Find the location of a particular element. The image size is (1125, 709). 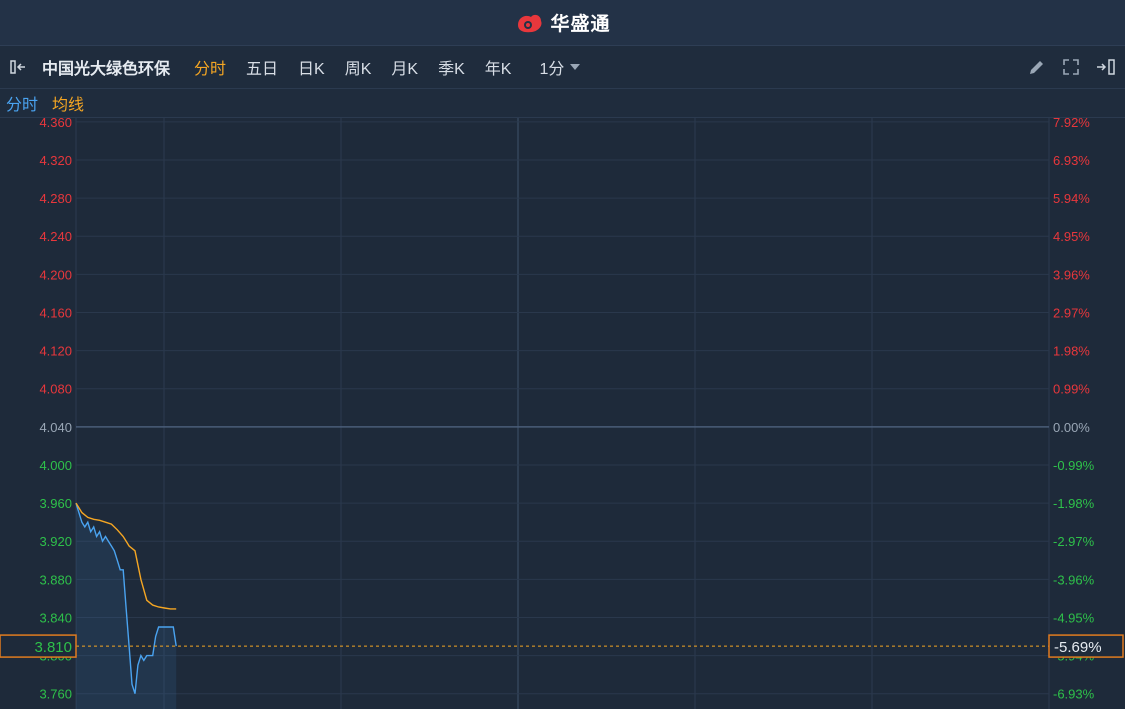

huasheng-logo-icon is located at coordinates (530, 23).